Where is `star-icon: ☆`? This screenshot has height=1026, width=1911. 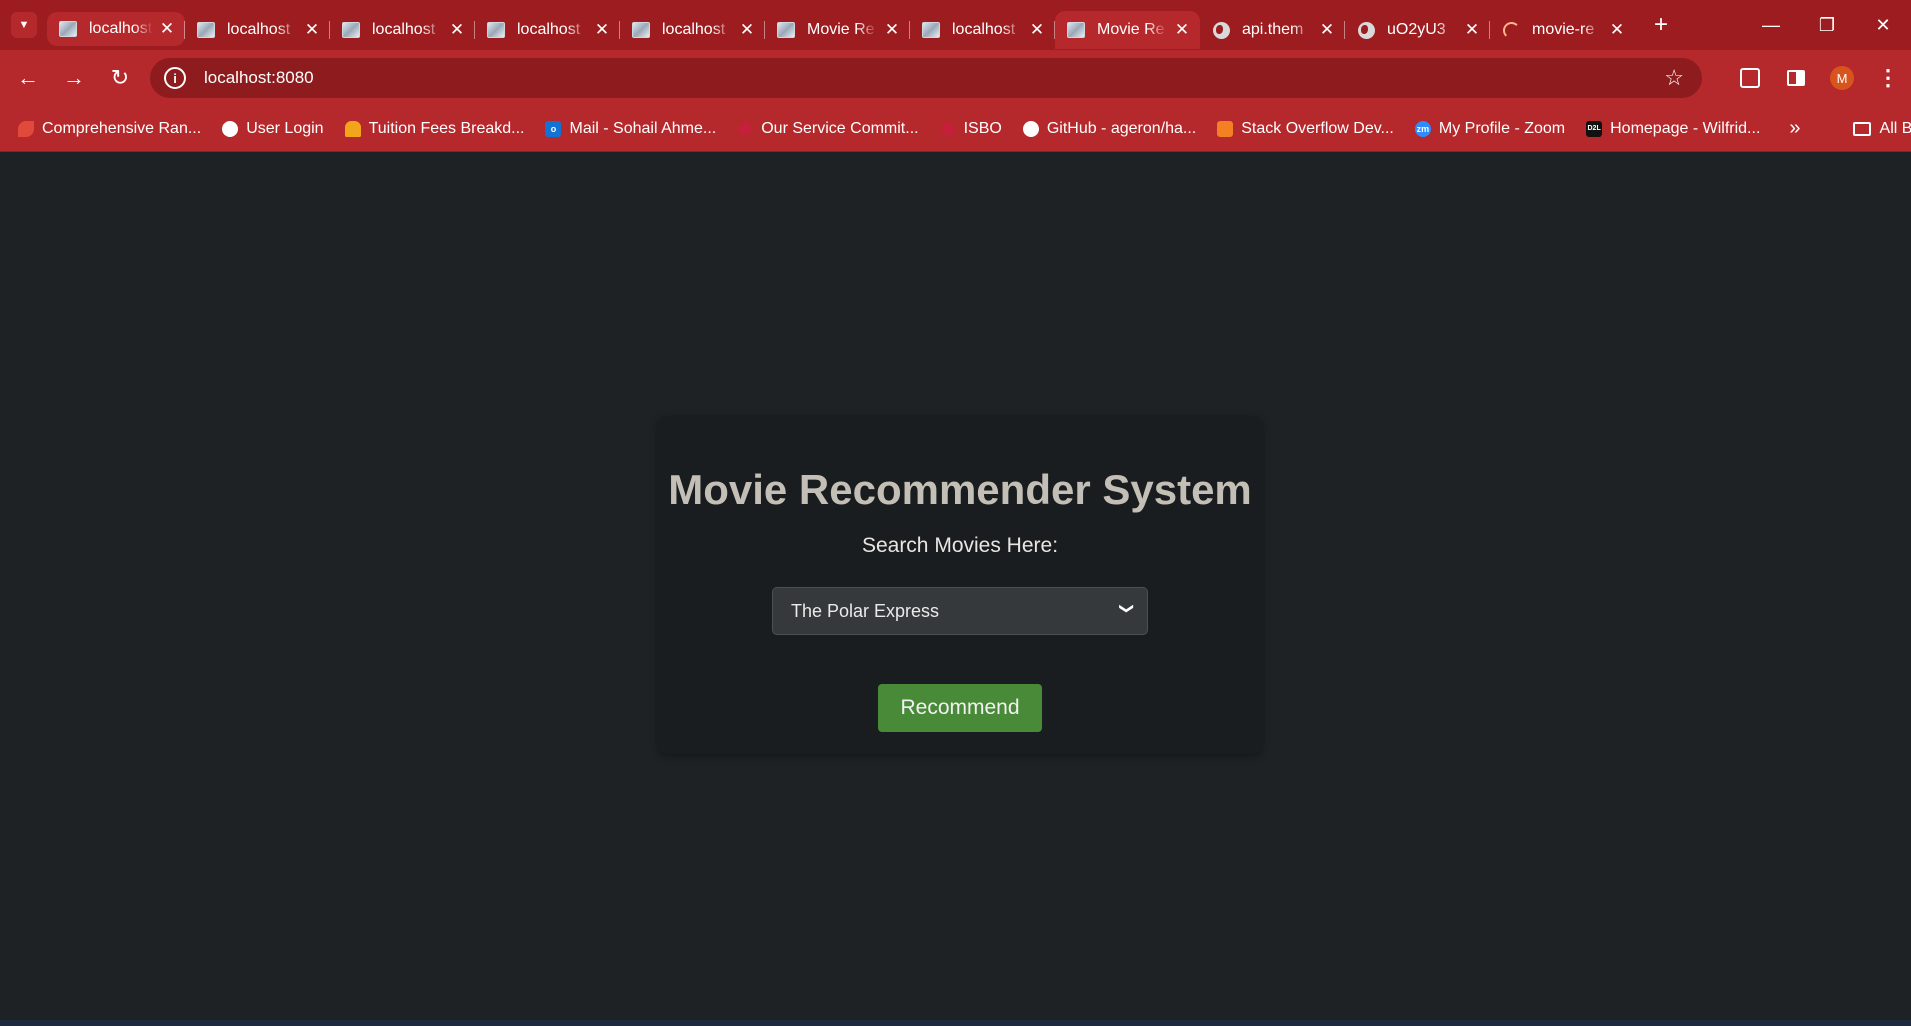
star-icon: ☆ is located at coordinates (1674, 78).